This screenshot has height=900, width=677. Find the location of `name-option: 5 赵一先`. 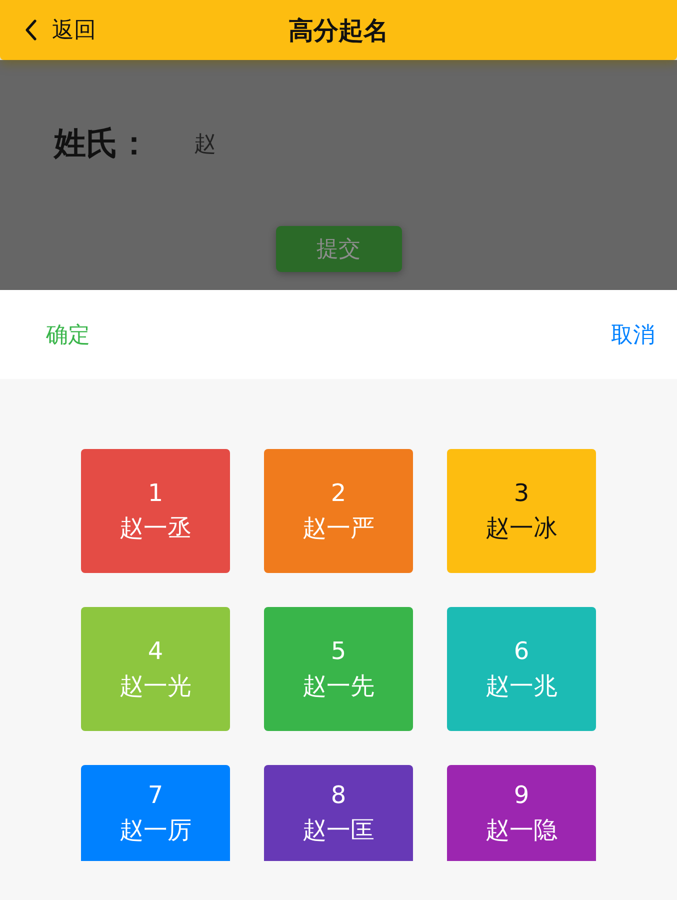

name-option: 5 赵一先 is located at coordinates (338, 669).